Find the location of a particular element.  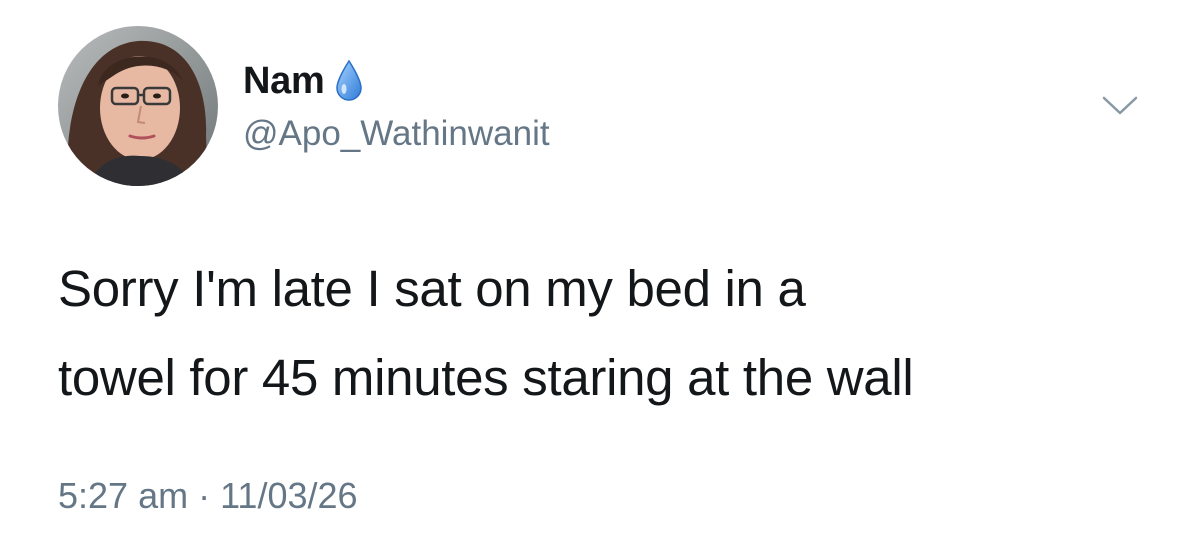

avatar-photo is located at coordinates (138, 106).